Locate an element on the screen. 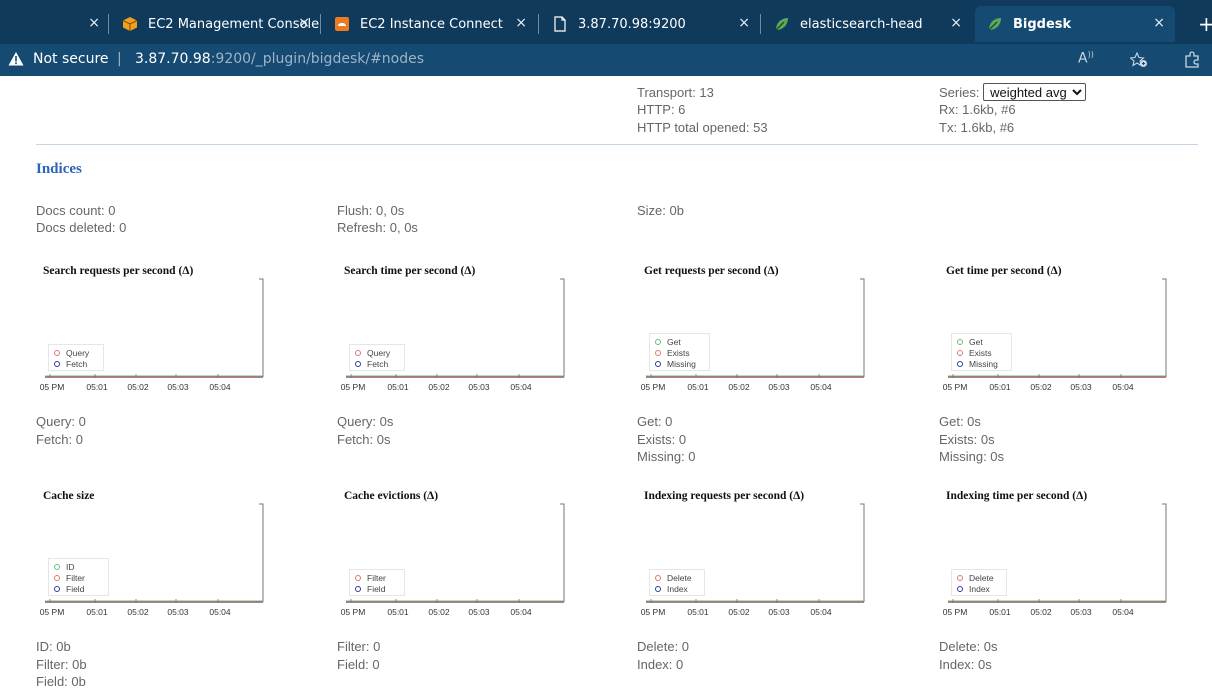 Image resolution: width=1212 pixels, height=699 pixels. section-divider is located at coordinates (617, 144).